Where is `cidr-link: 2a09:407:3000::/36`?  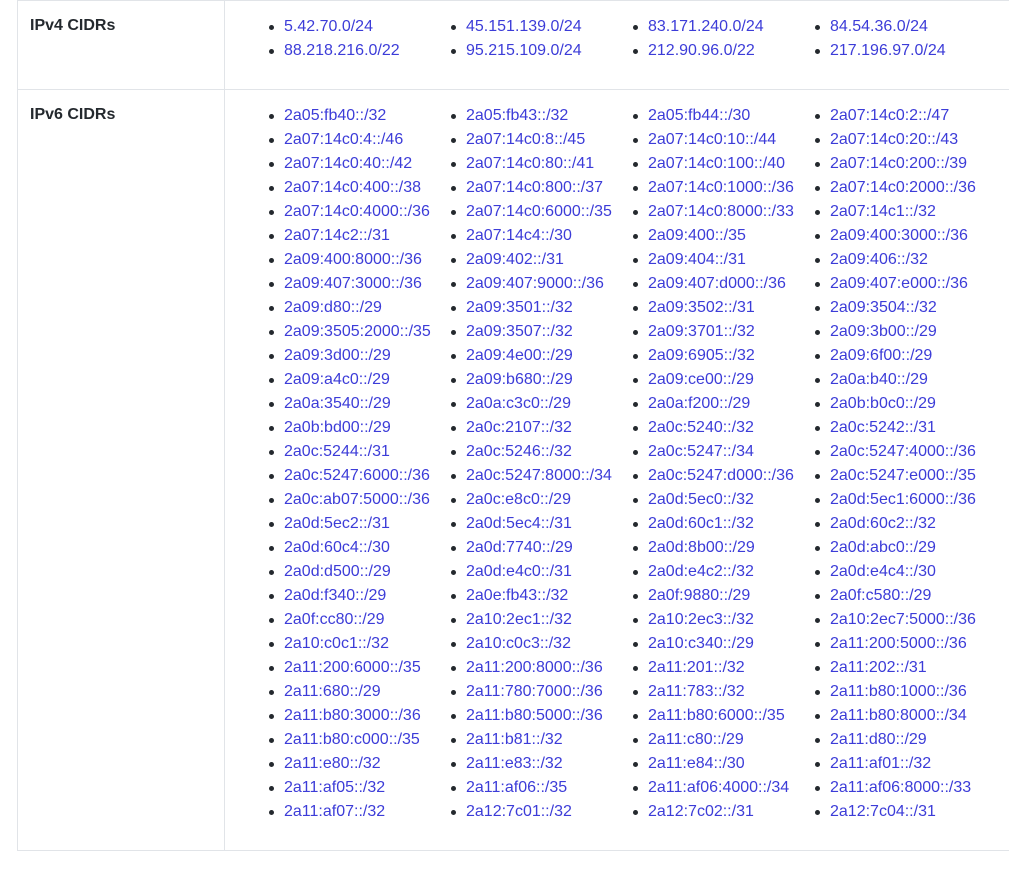 cidr-link: 2a09:407:3000::/36 is located at coordinates (353, 283).